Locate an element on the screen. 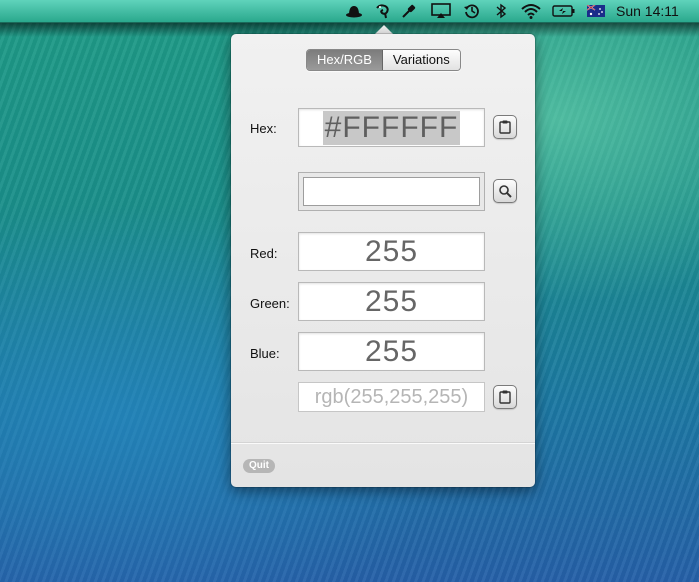 This screenshot has height=582, width=699. green-value: 255 is located at coordinates (391, 301).